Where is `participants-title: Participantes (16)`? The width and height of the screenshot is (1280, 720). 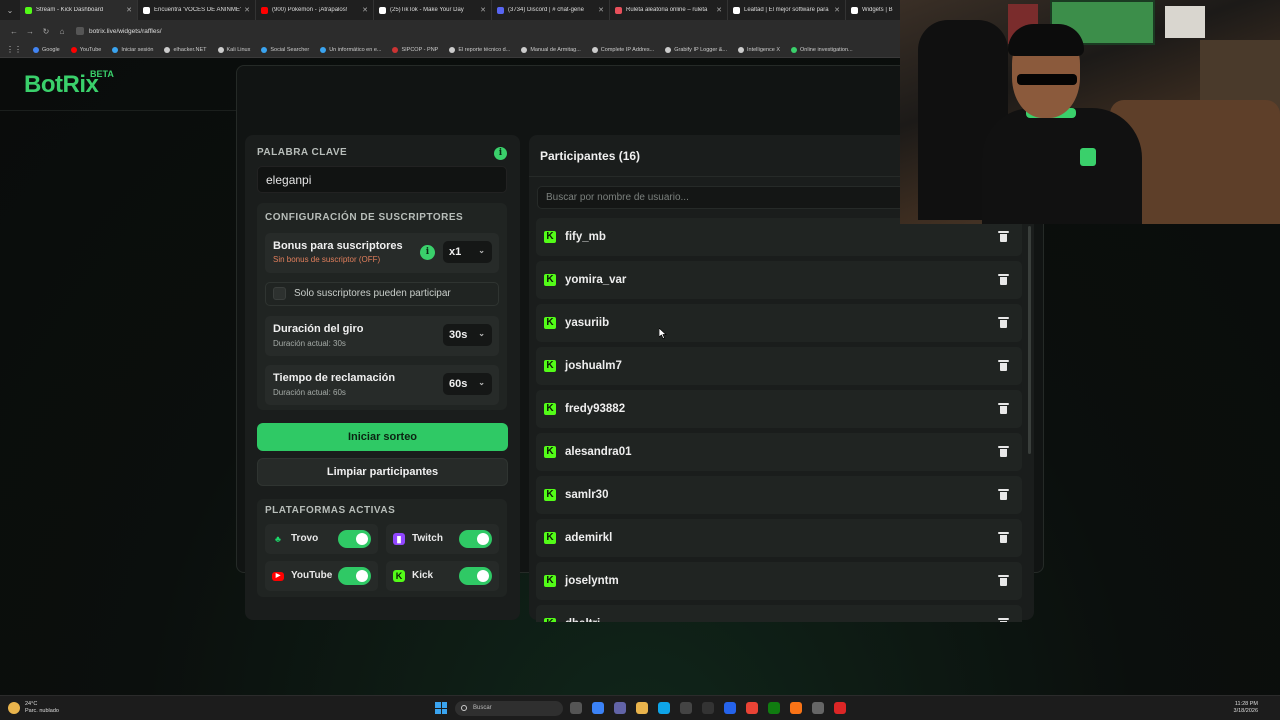
participants-title: Participantes (16) is located at coordinates (590, 156).